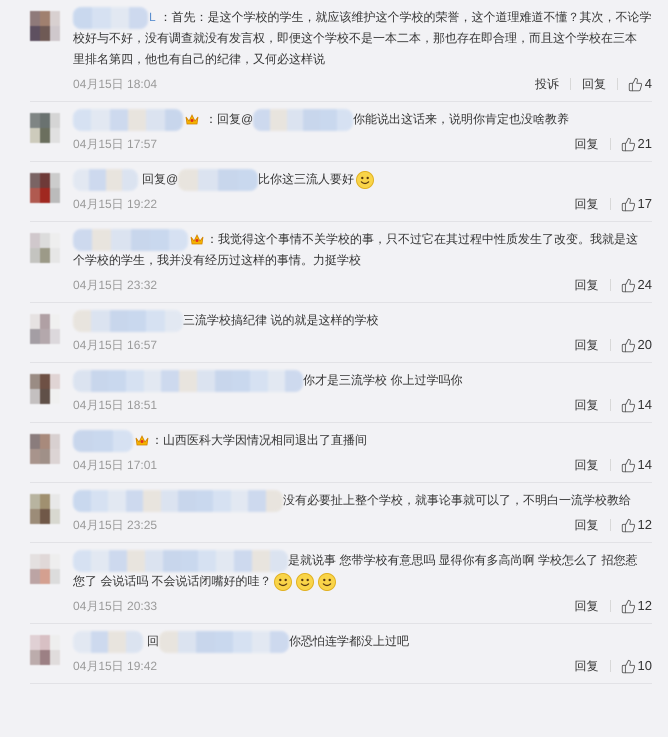 This screenshot has height=737, width=668. Describe the element at coordinates (406, 17) in the screenshot. I see `comment-text-line: ：首先：是这个学校的学生，就应该维护这个学校的荣誉，这个道理难道不懂？其次，不论学` at that location.